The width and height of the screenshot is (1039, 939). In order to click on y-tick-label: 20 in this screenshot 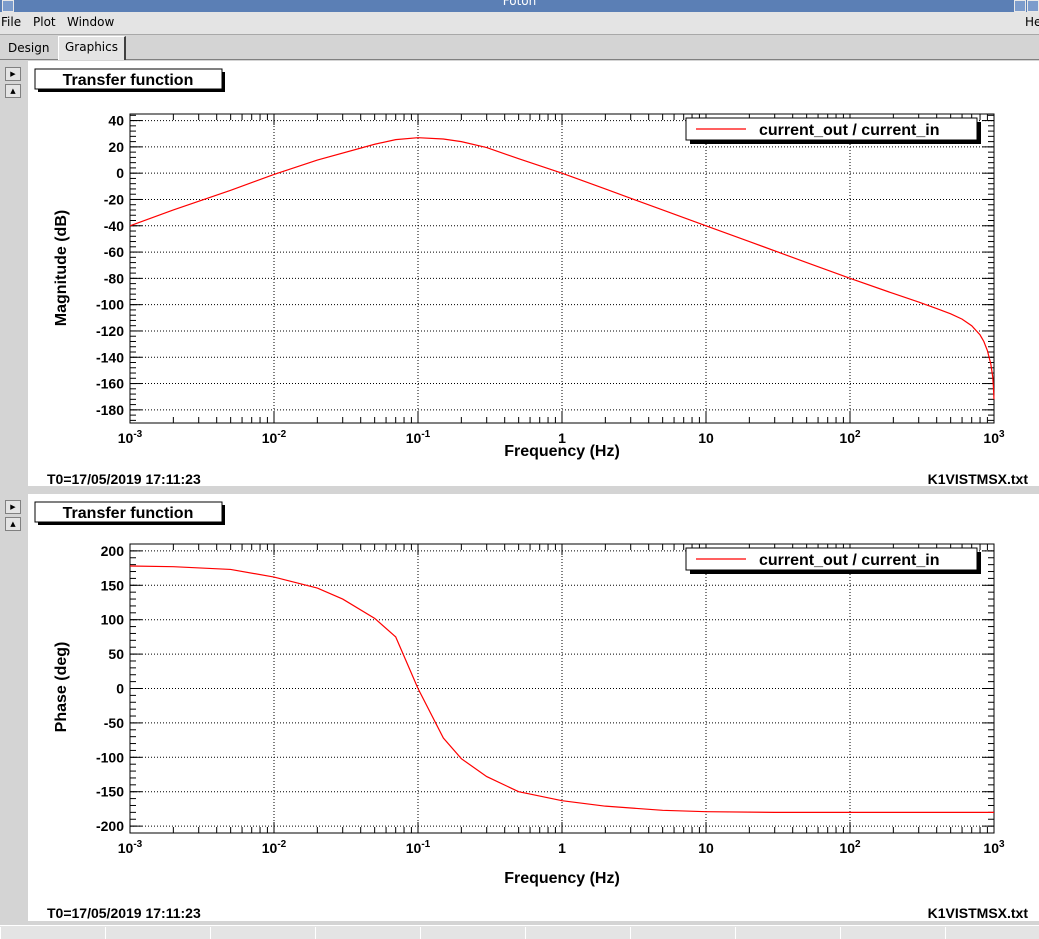, I will do `click(116, 147)`.